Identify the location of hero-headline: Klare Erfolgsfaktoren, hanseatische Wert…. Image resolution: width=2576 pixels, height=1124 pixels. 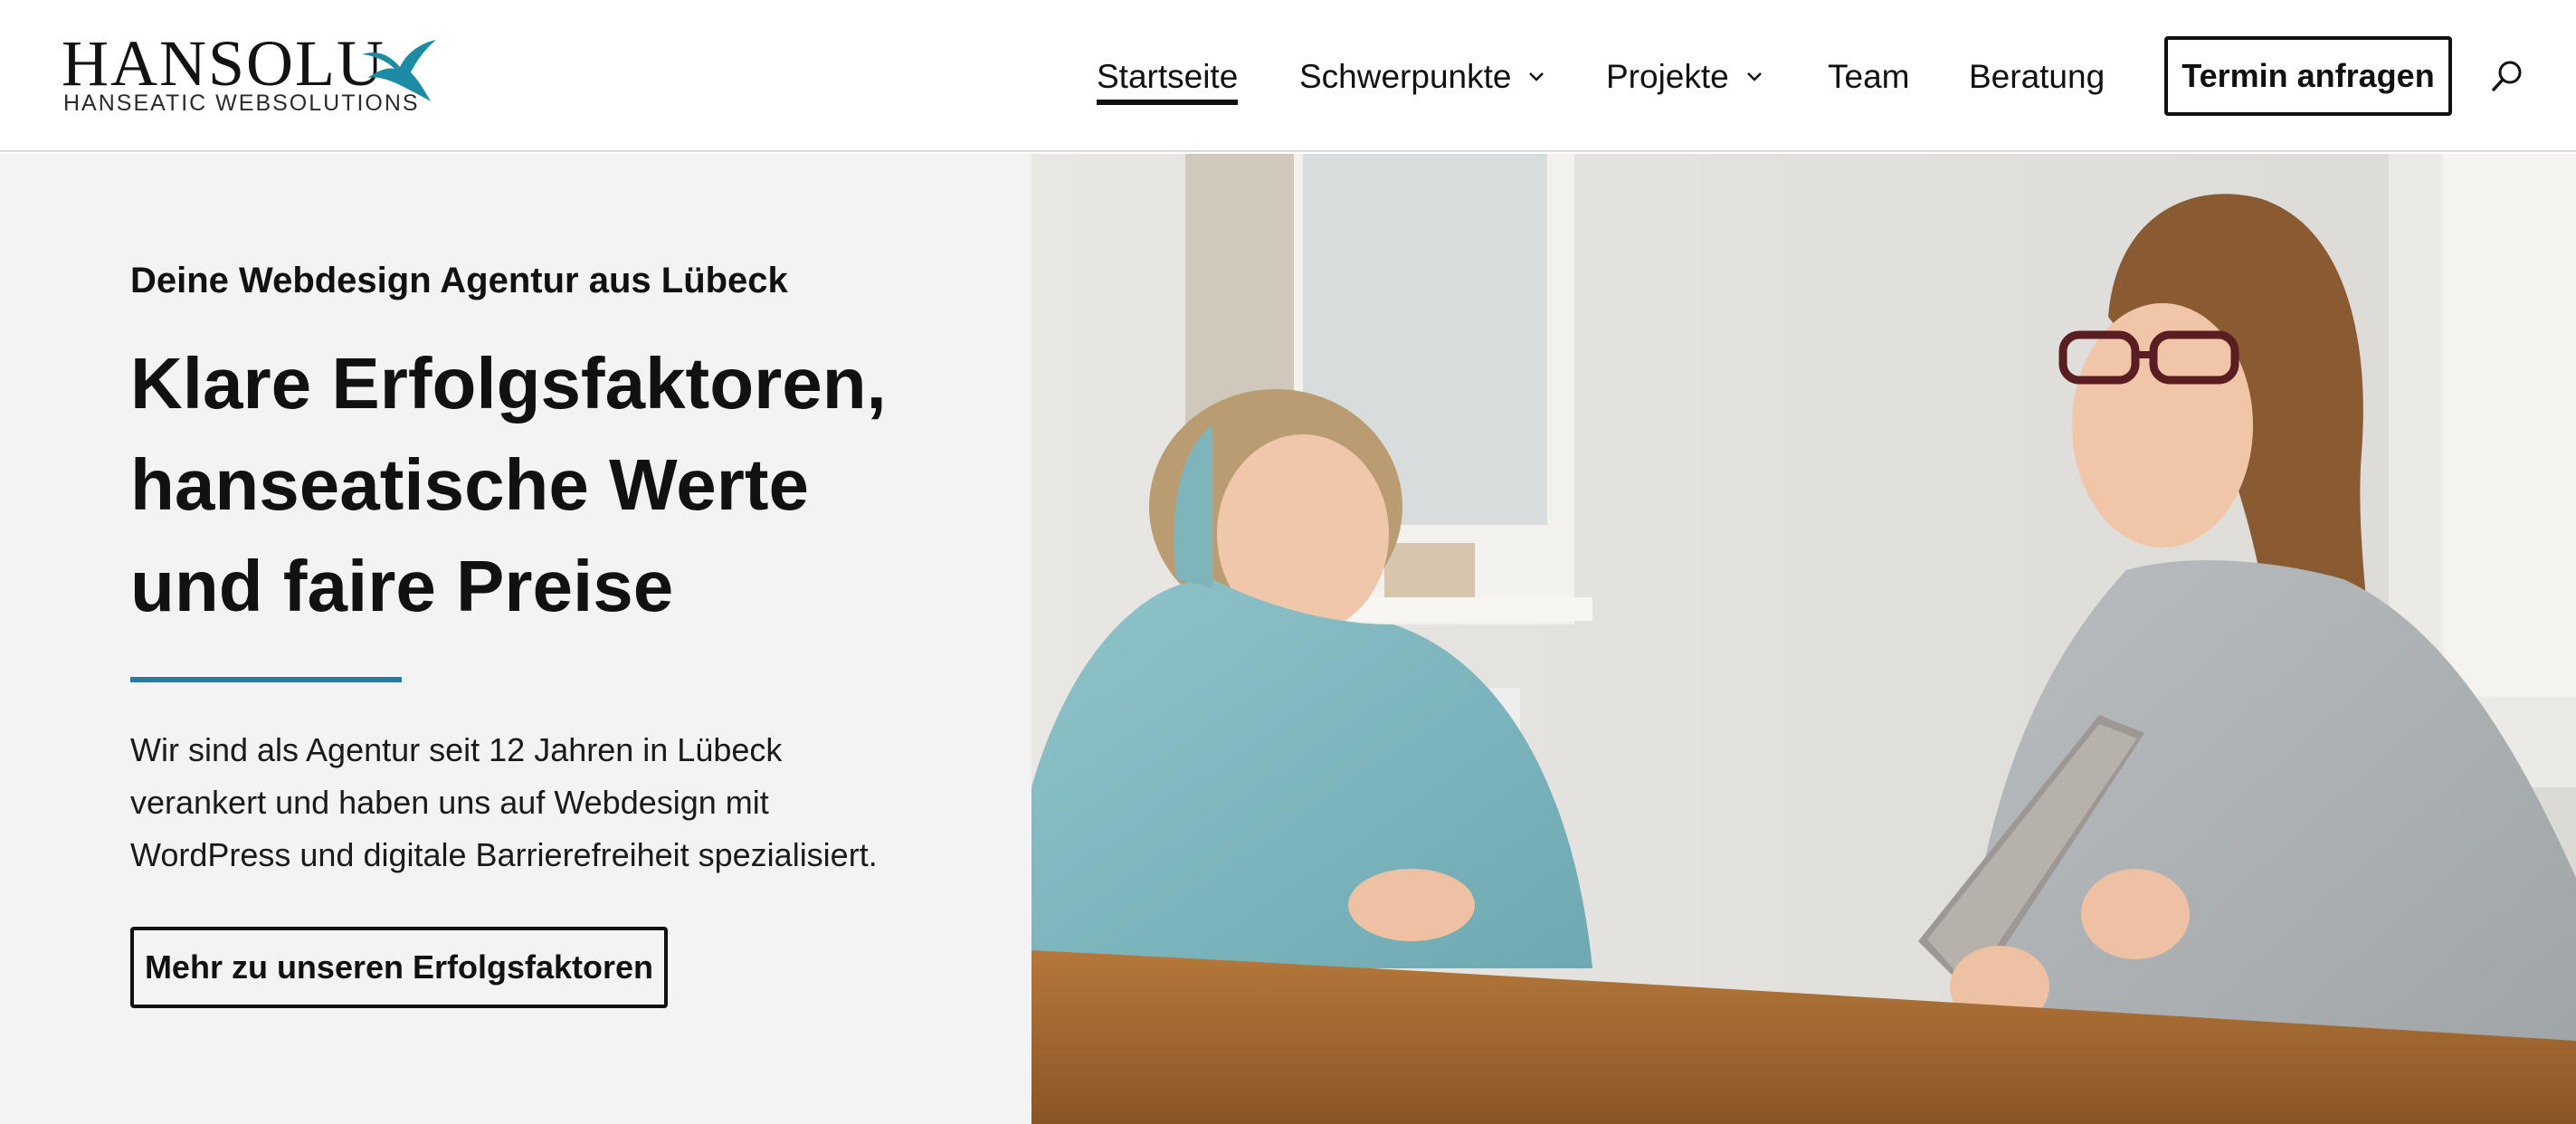
(565, 485).